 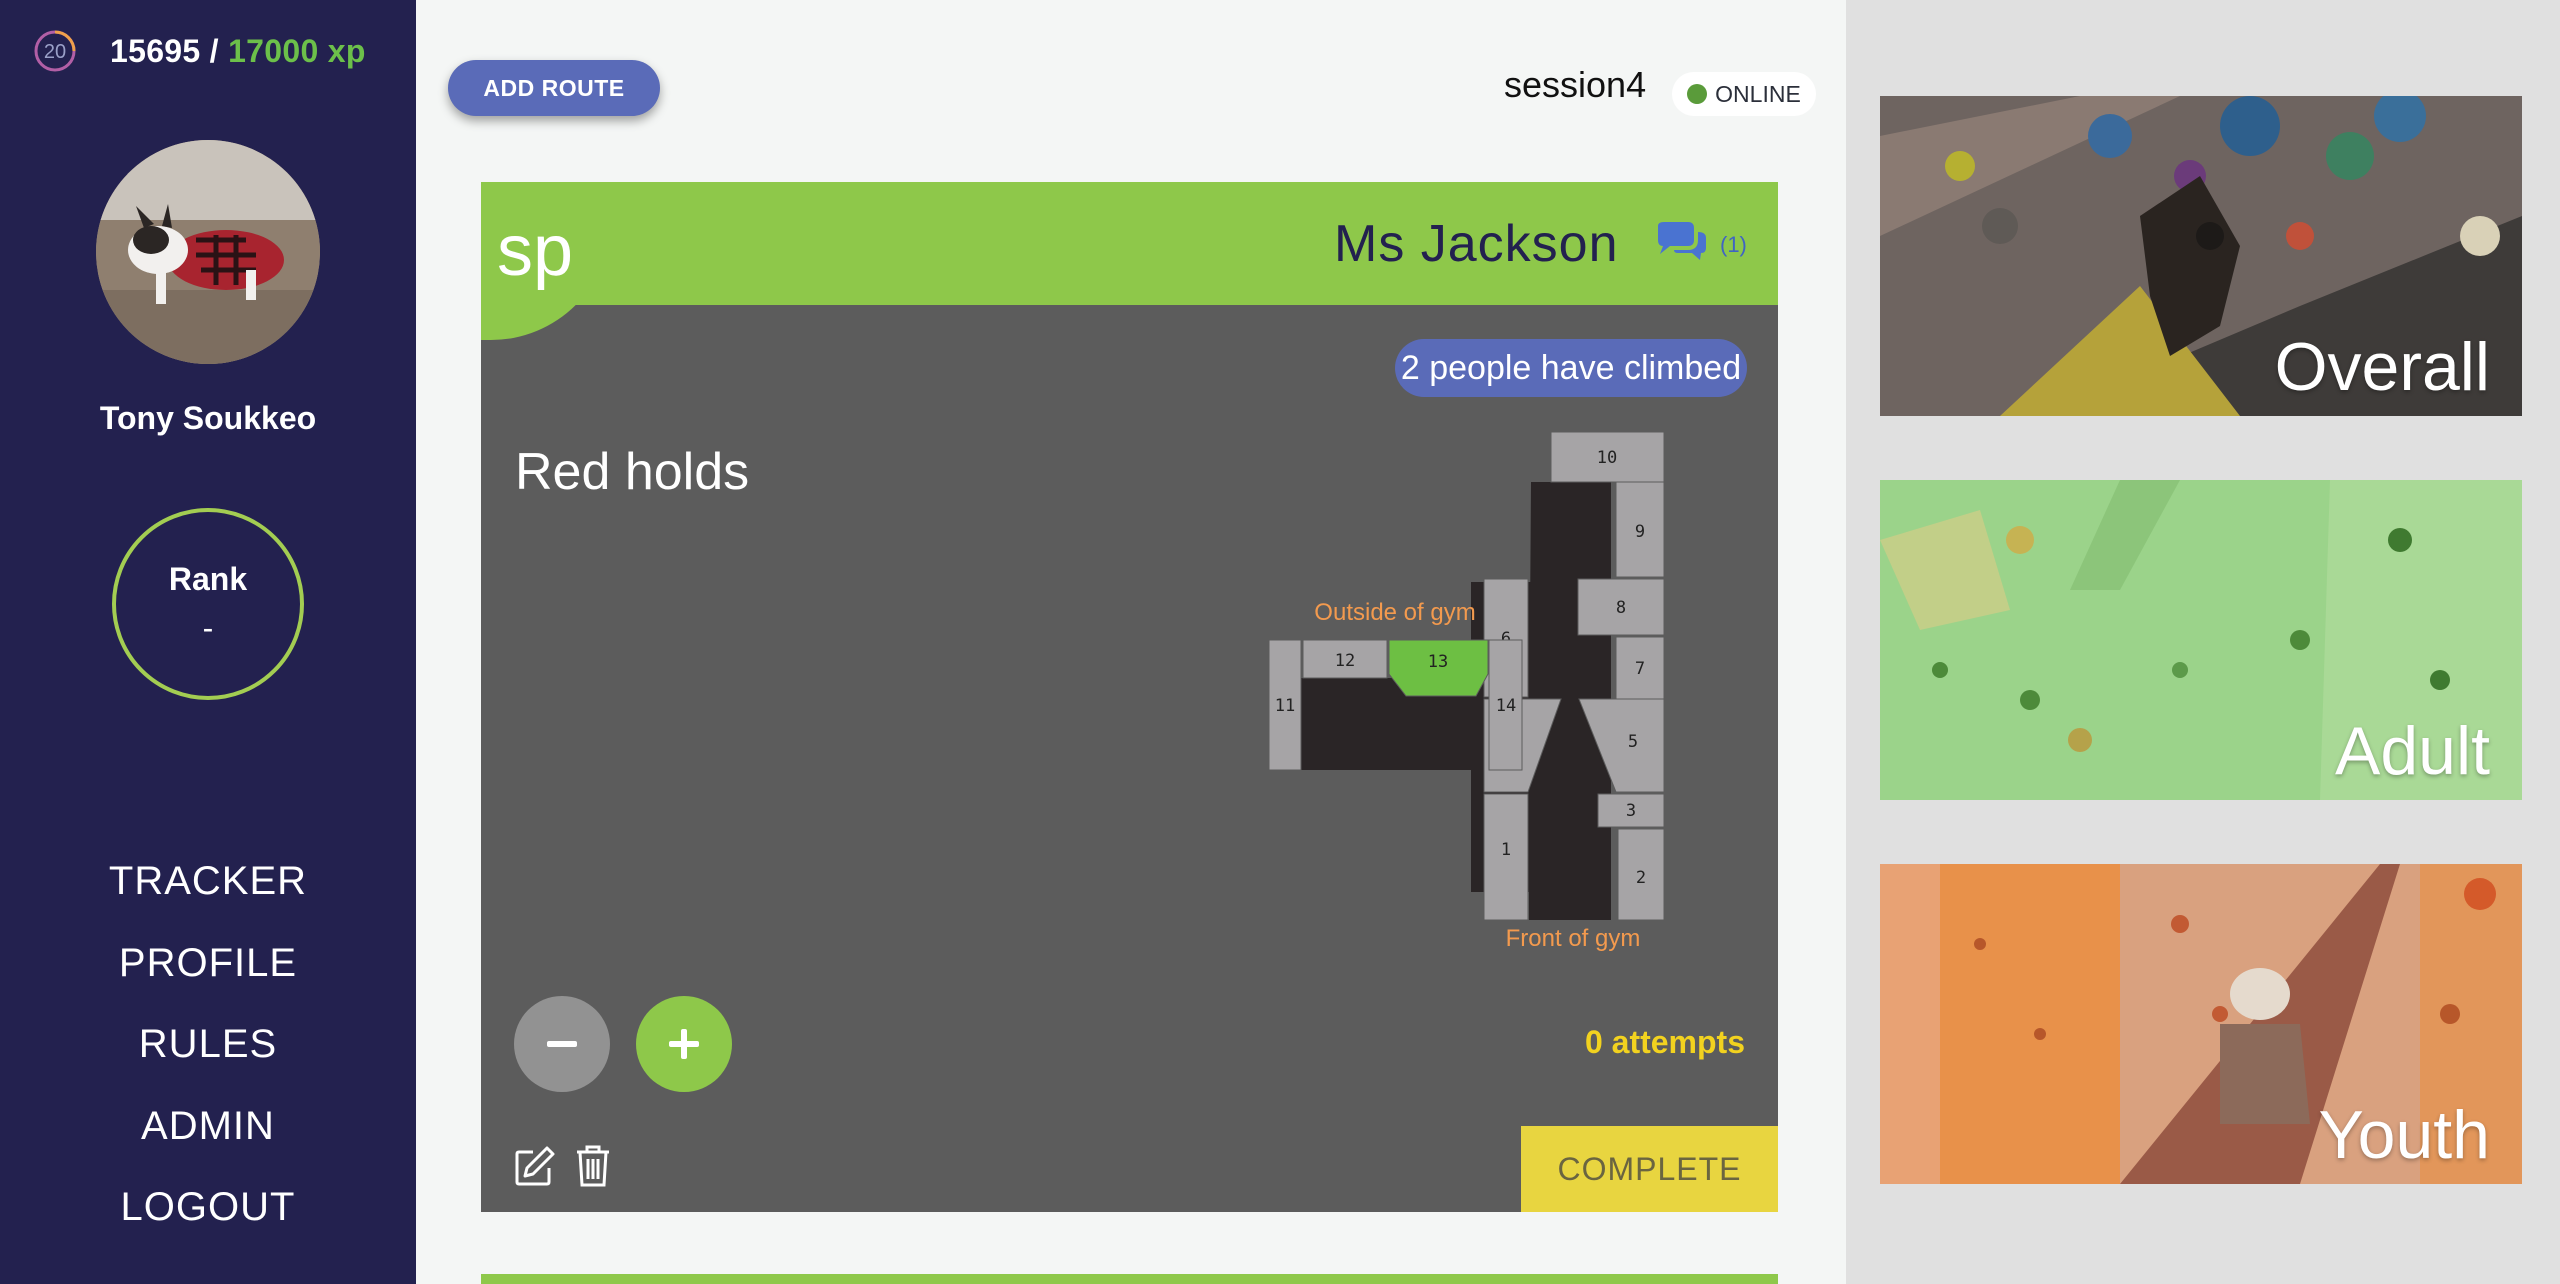 What do you see at coordinates (1573, 938) in the screenshot?
I see `front-gym-label: Front of gym` at bounding box center [1573, 938].